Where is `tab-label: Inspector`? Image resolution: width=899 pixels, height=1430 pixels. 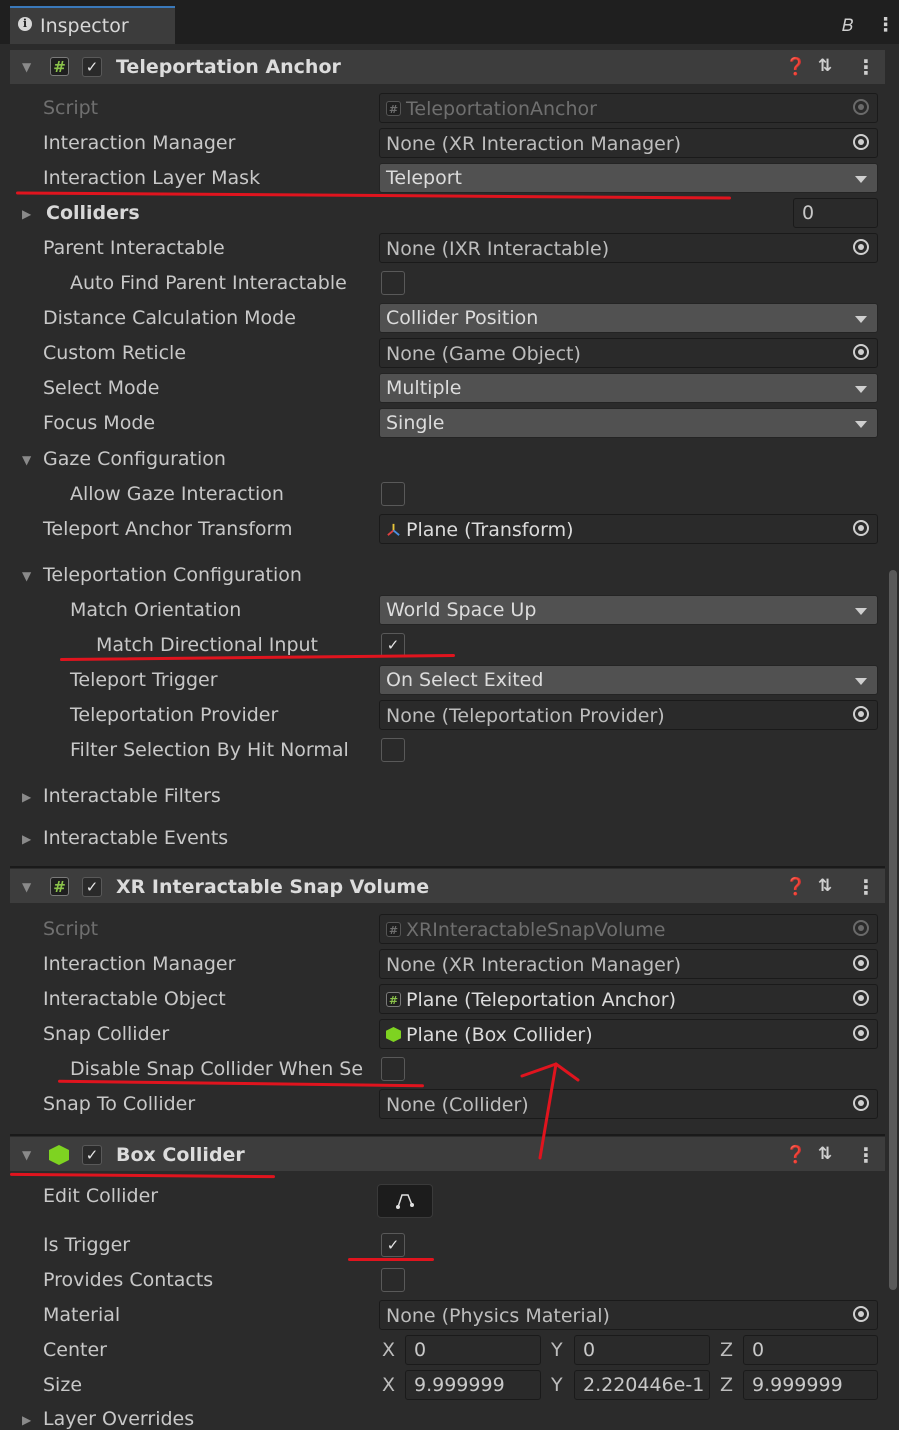
tab-label: Inspector is located at coordinates (84, 26).